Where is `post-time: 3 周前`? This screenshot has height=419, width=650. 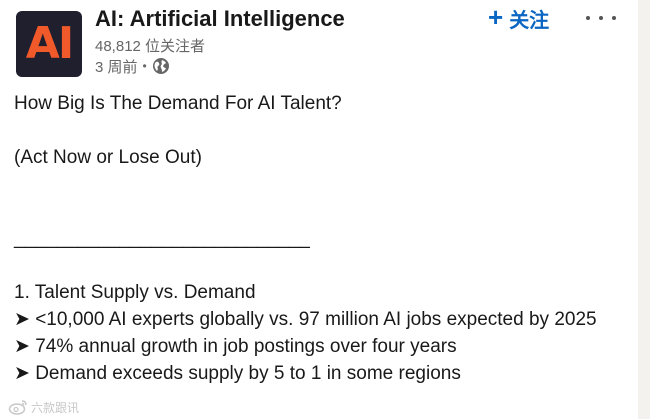 post-time: 3 周前 is located at coordinates (116, 67).